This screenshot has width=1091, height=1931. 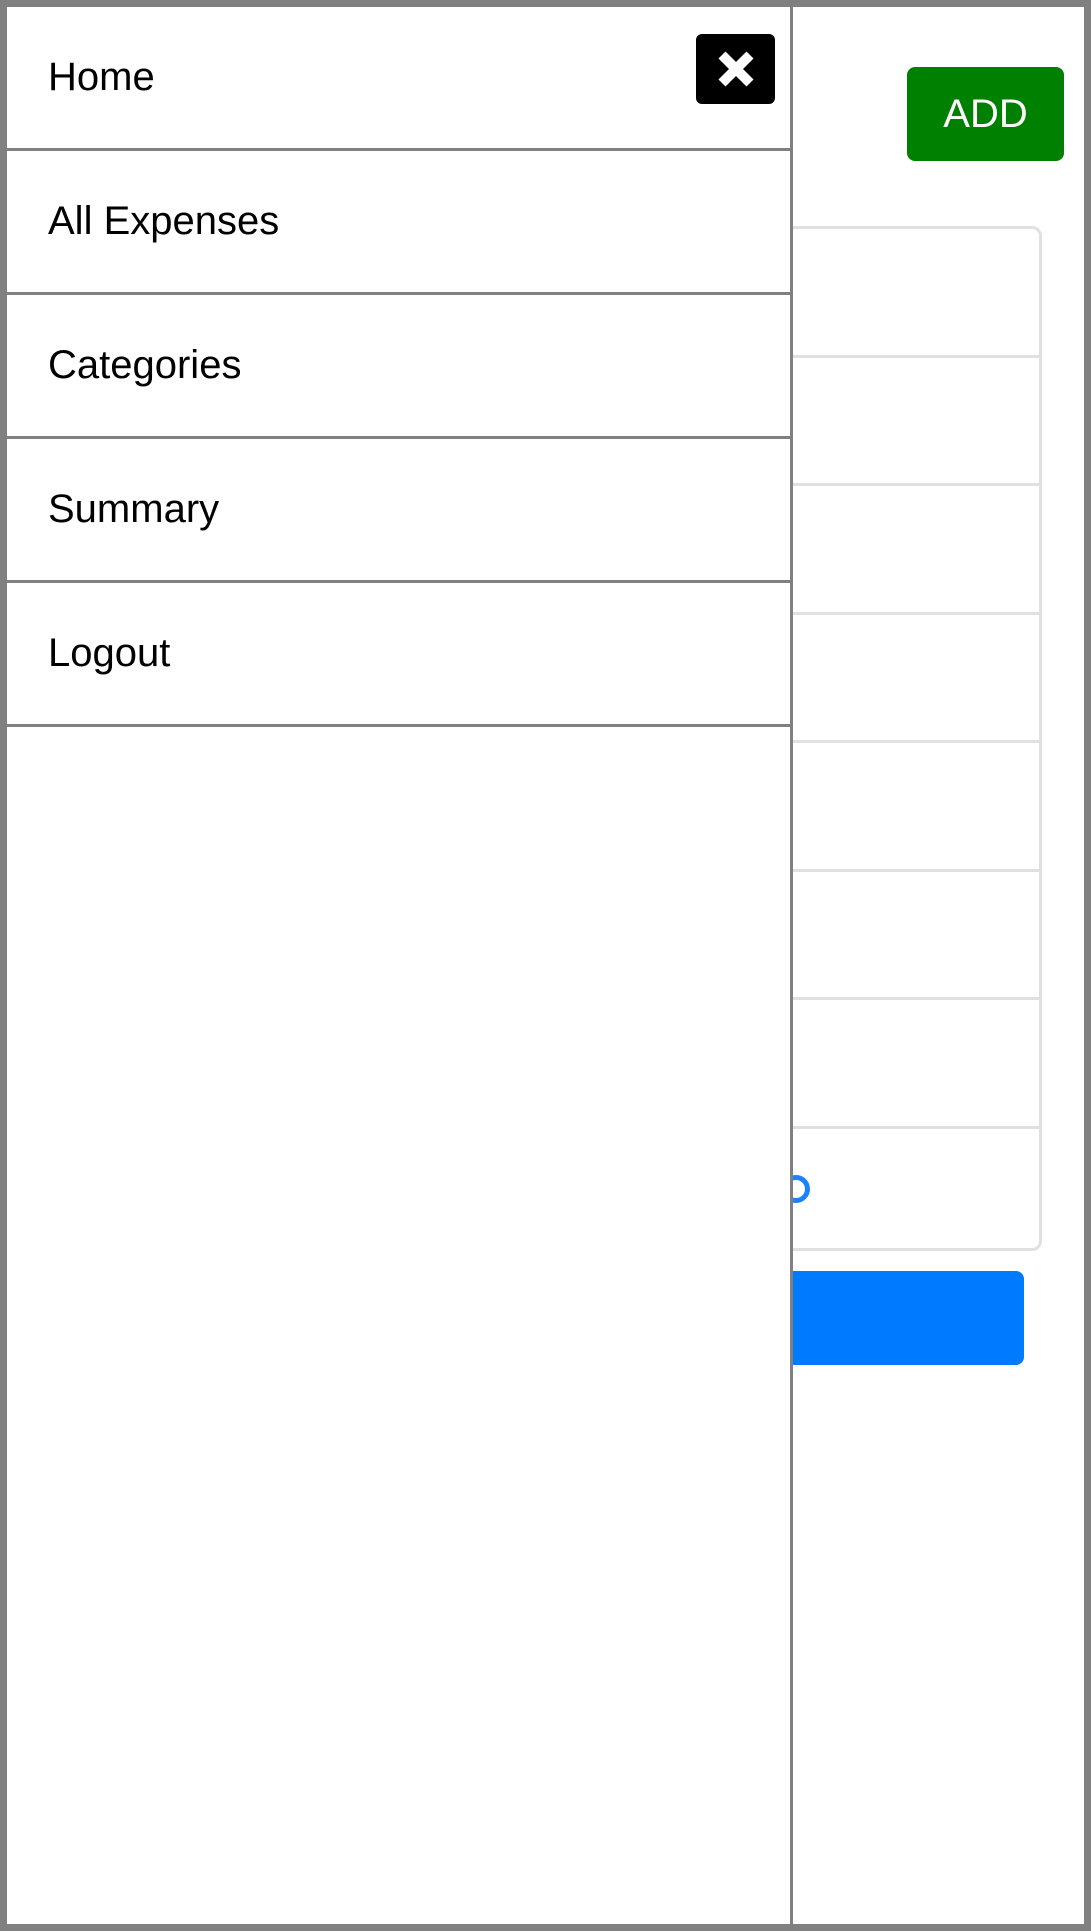 What do you see at coordinates (101, 77) in the screenshot?
I see `menu-item-label: Home` at bounding box center [101, 77].